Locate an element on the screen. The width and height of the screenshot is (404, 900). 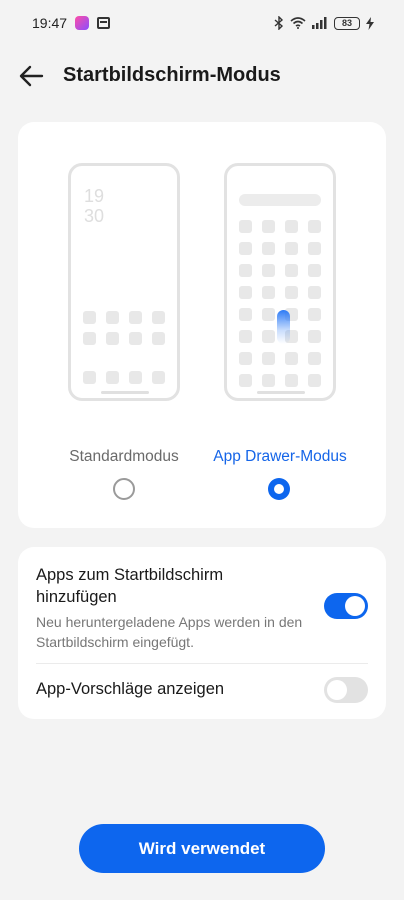
drawer-mode-radio is located at coordinates (279, 489).